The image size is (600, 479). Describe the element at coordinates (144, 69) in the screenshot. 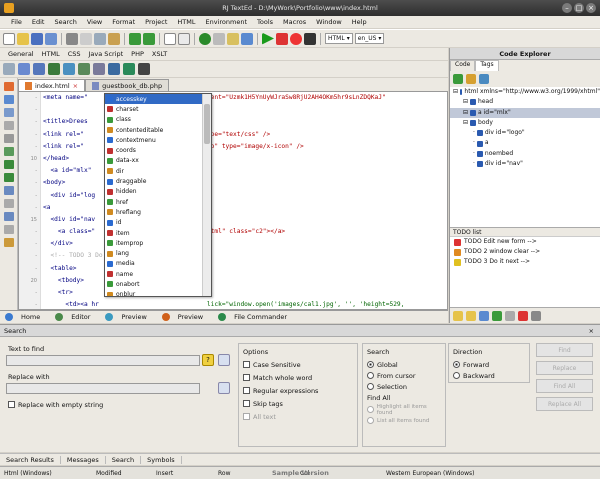

I see `script-icon` at that location.